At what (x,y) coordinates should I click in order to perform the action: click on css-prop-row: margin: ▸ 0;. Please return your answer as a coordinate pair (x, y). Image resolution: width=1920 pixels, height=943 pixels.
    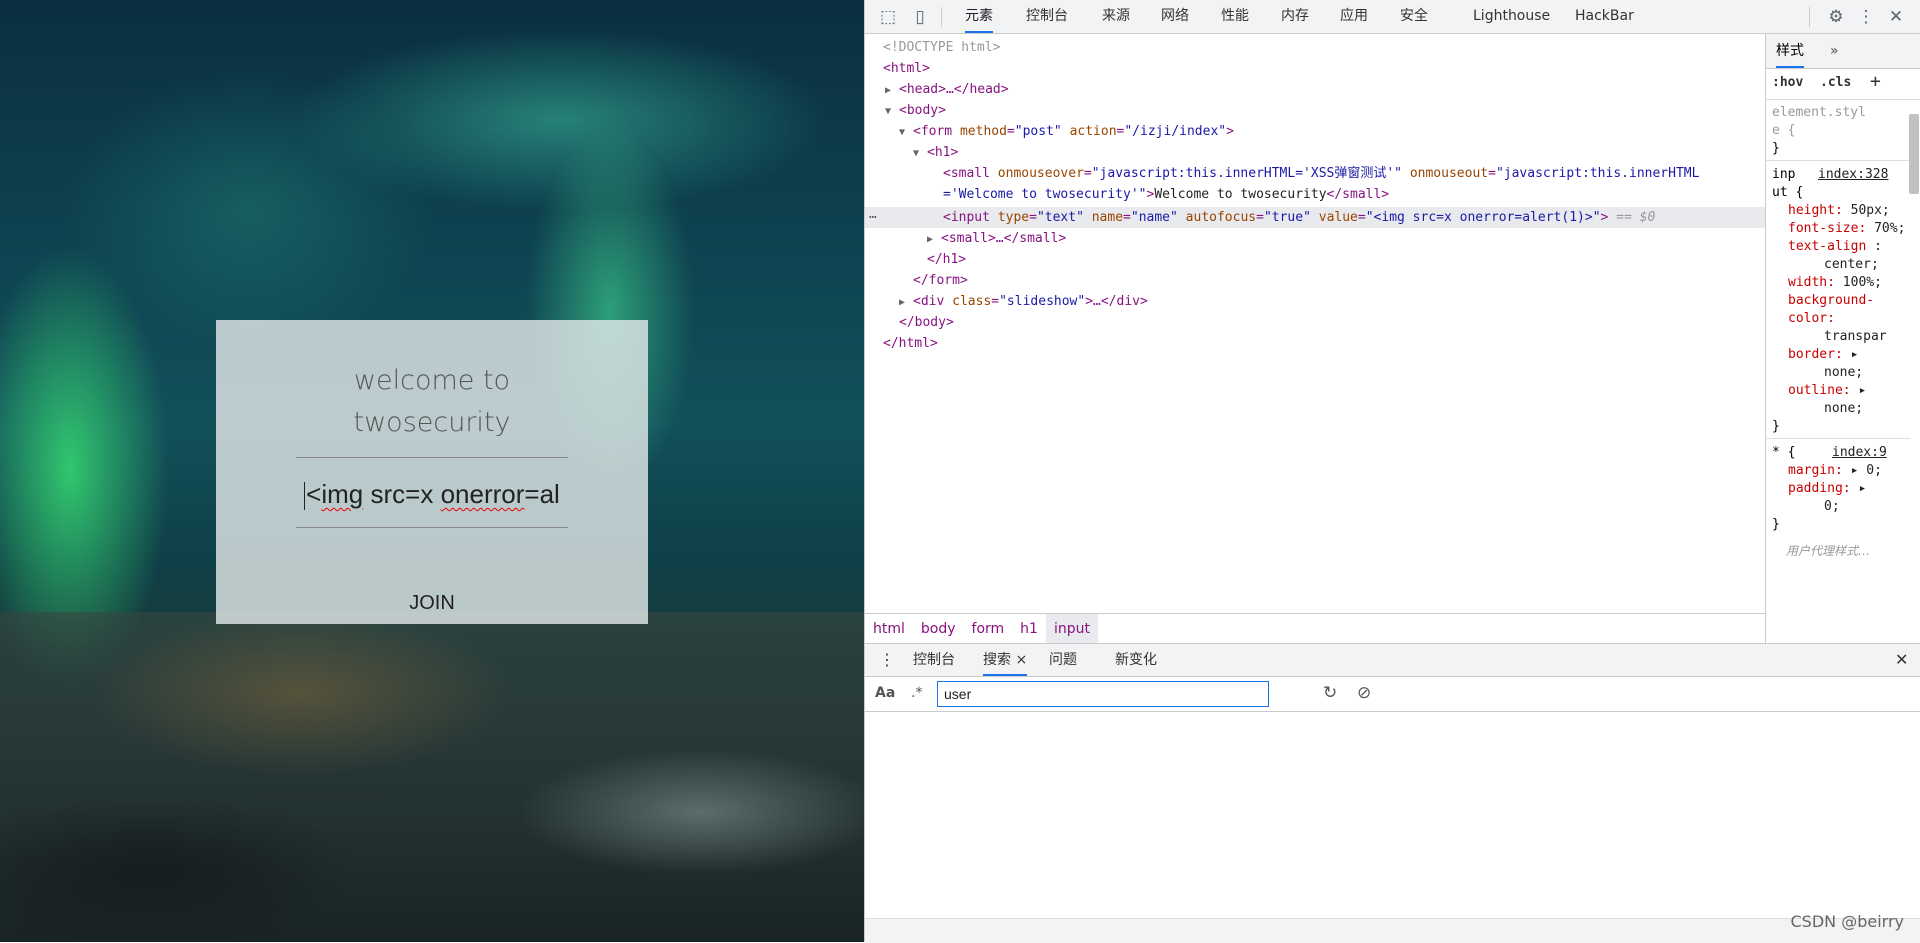
    Looking at the image, I should click on (1835, 471).